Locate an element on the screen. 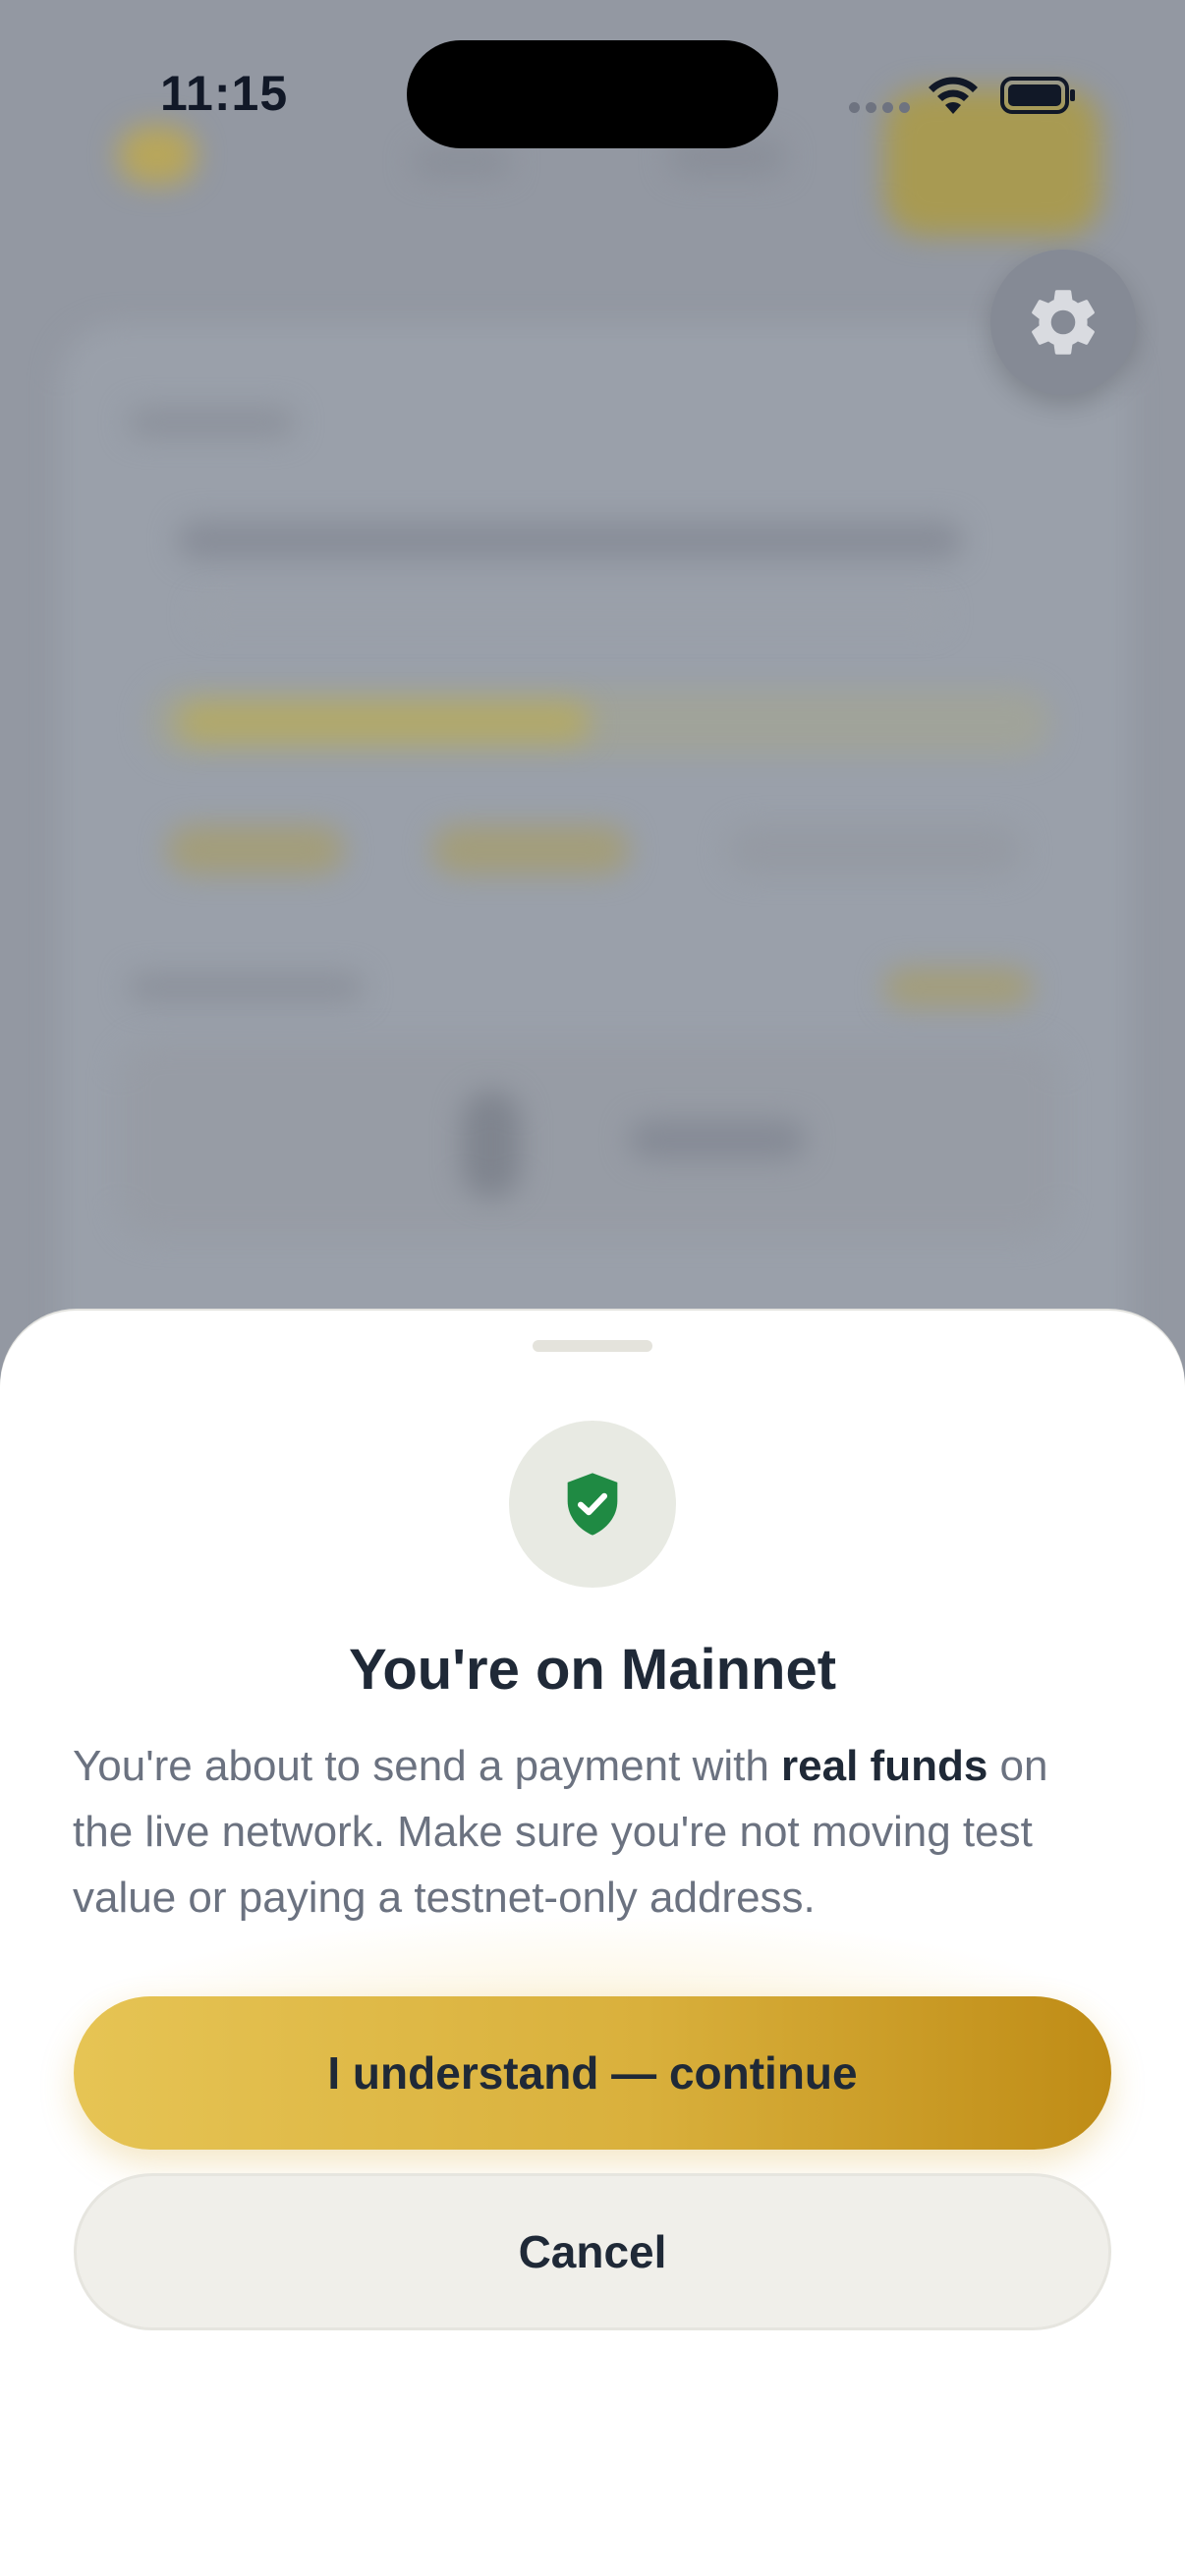  dynamic-island is located at coordinates (592, 94).